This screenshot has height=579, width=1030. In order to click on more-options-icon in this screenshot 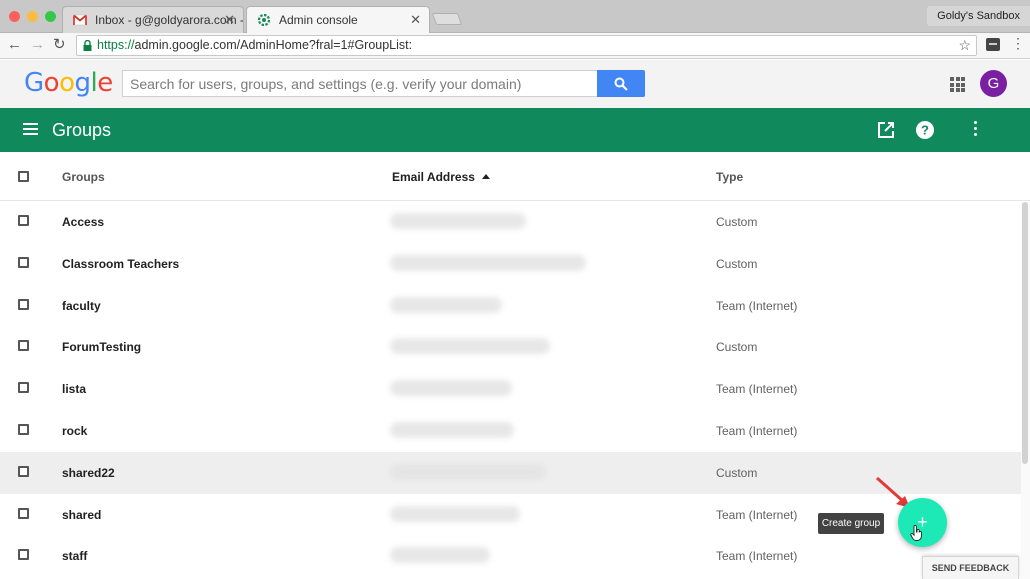, I will do `click(976, 129)`.